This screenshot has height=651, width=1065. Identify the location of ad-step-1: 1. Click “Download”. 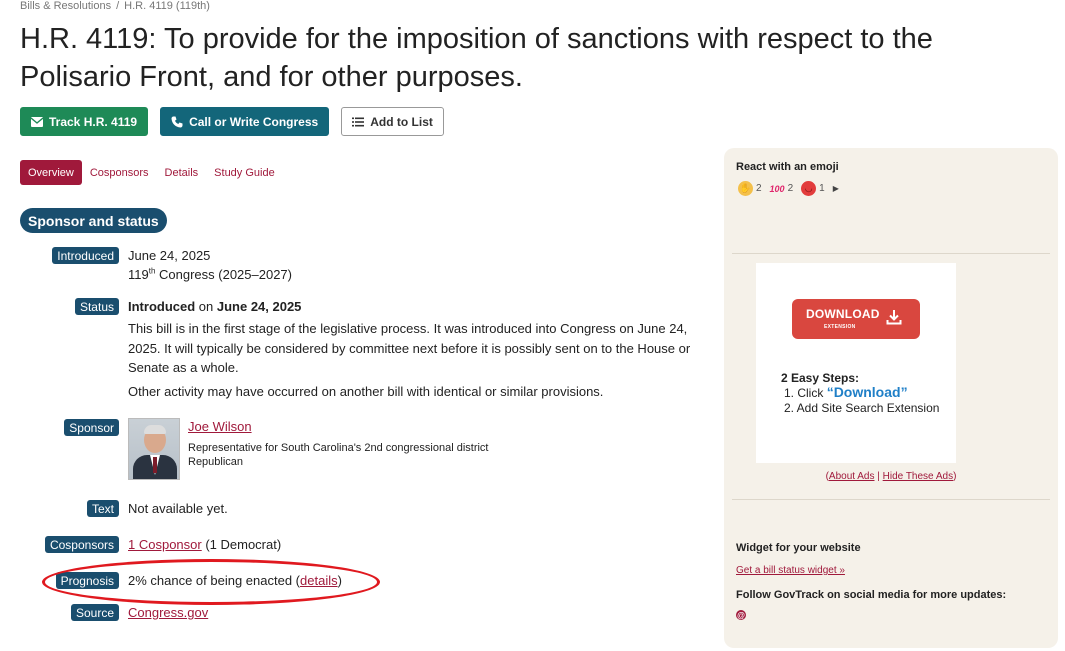
(861, 393).